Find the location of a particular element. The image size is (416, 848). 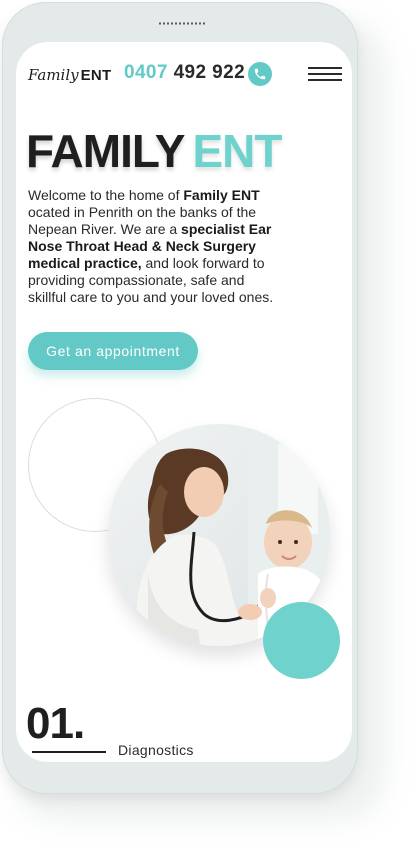

intro-text-1: Welcome to the home of is located at coordinates (106, 195).